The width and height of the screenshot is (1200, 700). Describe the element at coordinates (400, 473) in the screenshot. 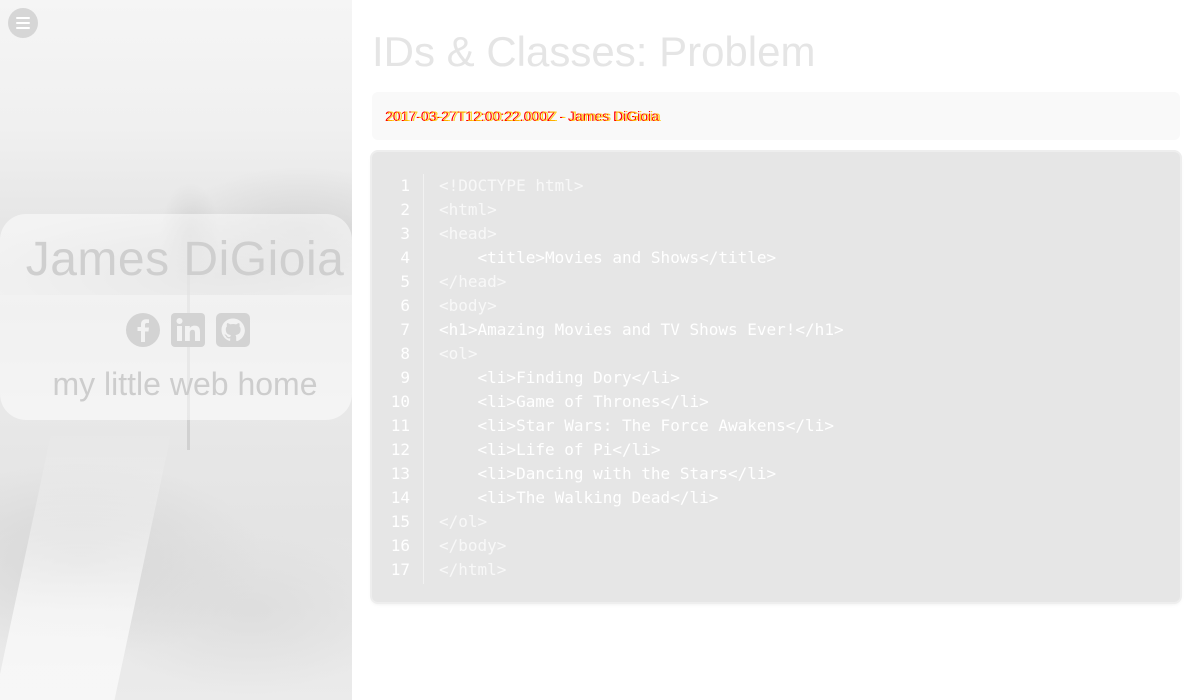

I see `line-number: 13` at that location.